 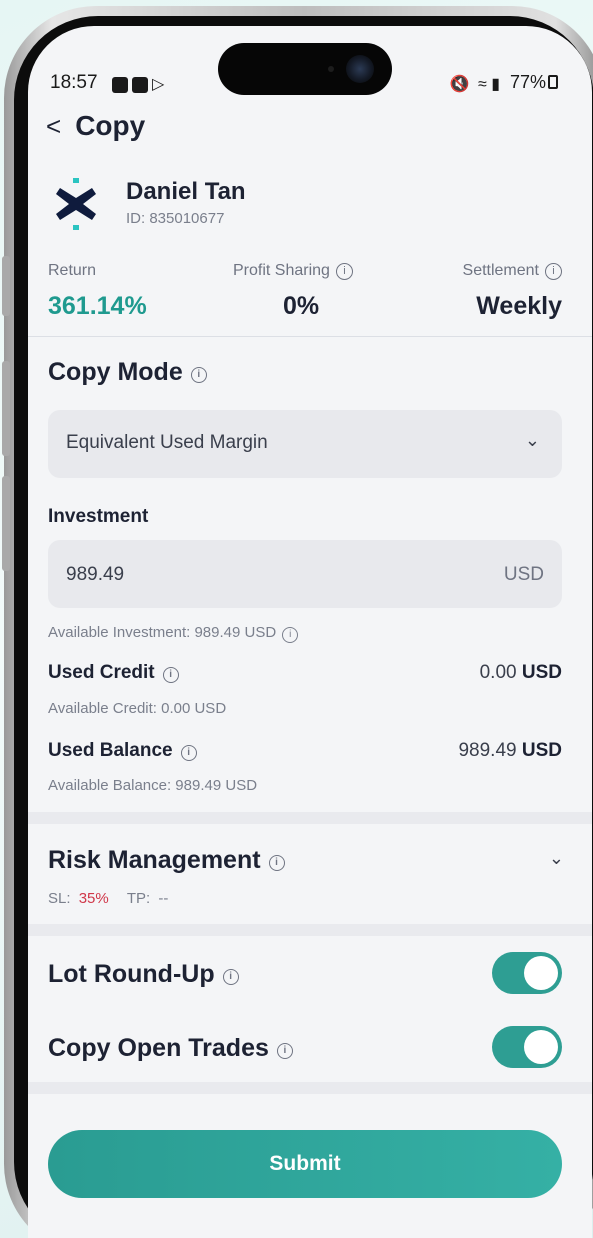 I want to click on investment-unit: USD, so click(x=523, y=574).